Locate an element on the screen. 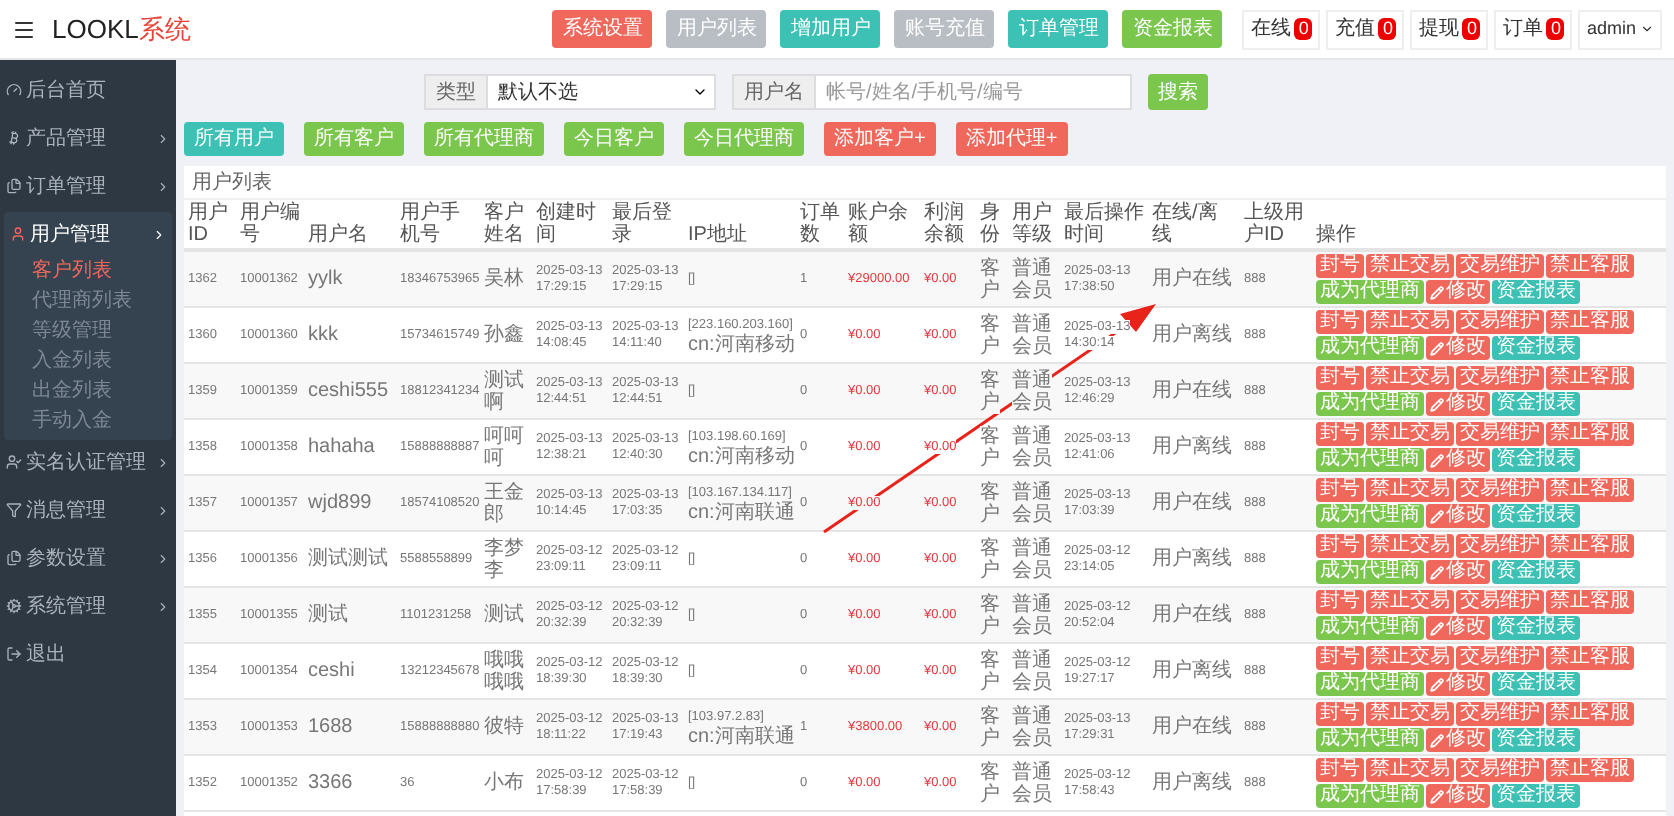 The height and width of the screenshot is (816, 1674). filter-button: 今日代理商 is located at coordinates (744, 139).